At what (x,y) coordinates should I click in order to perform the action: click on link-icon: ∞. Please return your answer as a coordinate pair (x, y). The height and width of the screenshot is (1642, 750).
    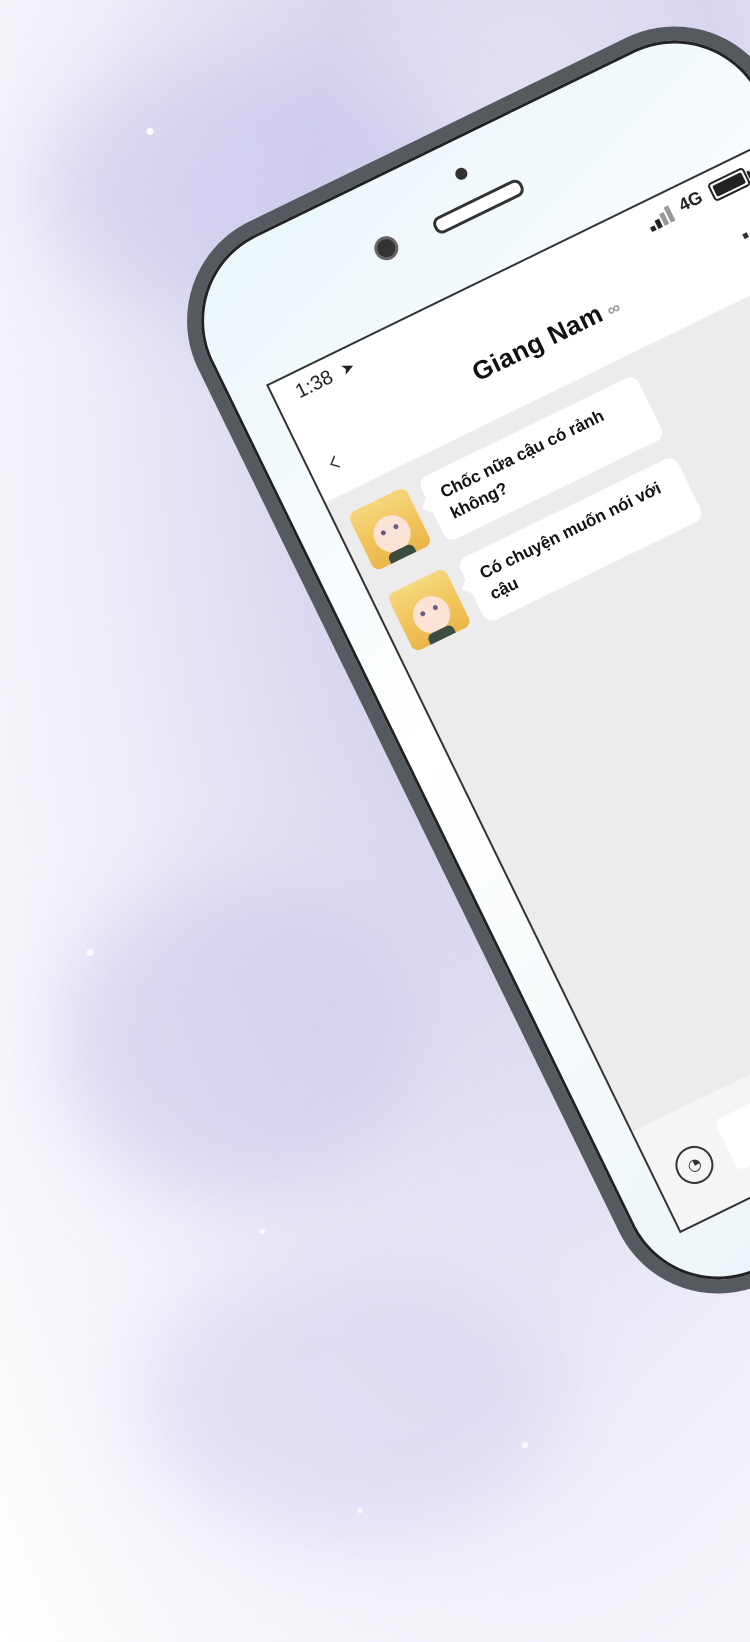
    Looking at the image, I should click on (614, 308).